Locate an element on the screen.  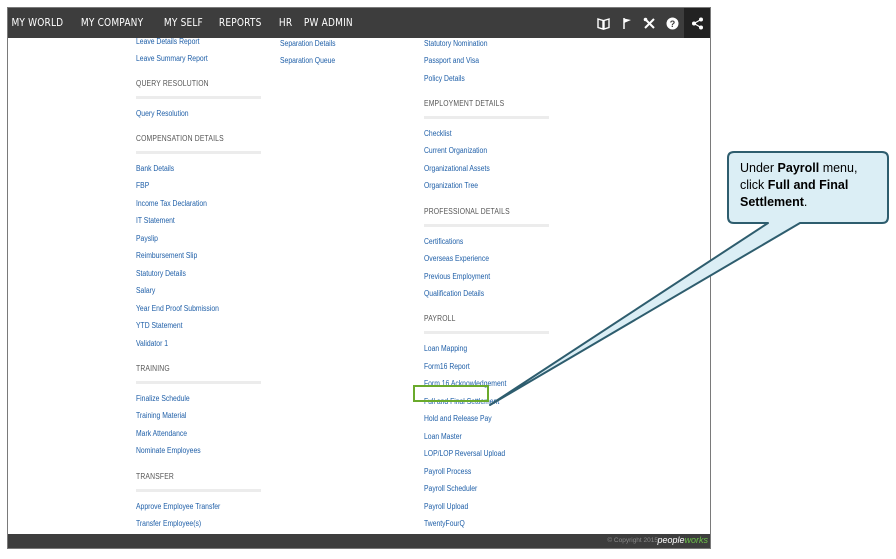
brand-logo-main: people is located at coordinates (671, 540).